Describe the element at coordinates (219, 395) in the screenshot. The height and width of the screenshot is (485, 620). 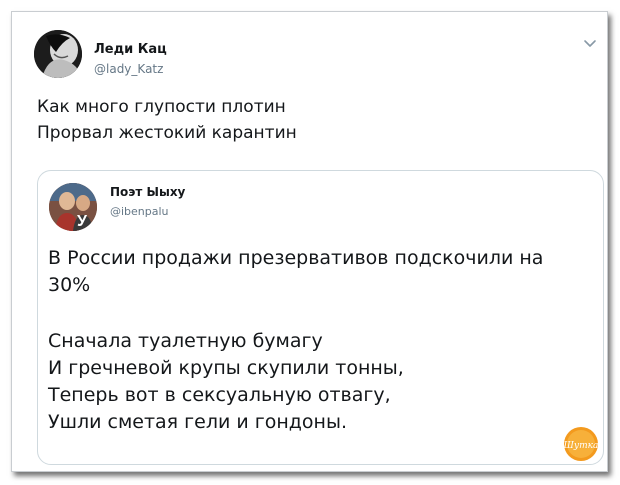
I see `quoted-text-line: Теперь вот в сексуальную отвагу,` at that location.